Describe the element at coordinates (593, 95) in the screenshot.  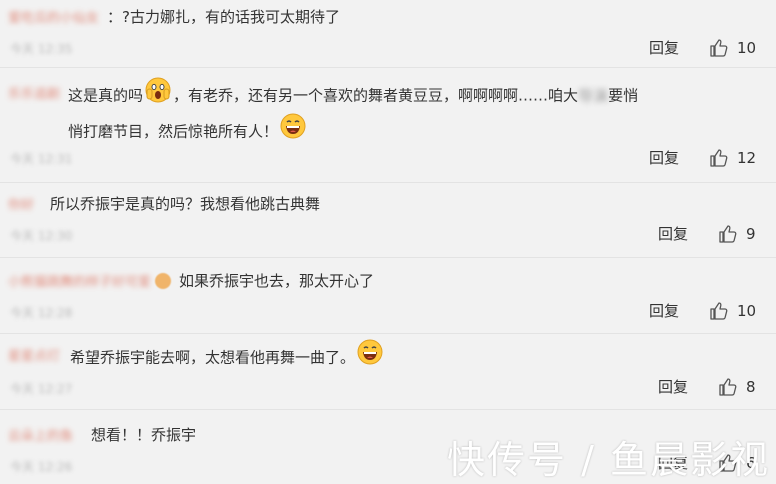
I see `blurred-text: 导演` at that location.